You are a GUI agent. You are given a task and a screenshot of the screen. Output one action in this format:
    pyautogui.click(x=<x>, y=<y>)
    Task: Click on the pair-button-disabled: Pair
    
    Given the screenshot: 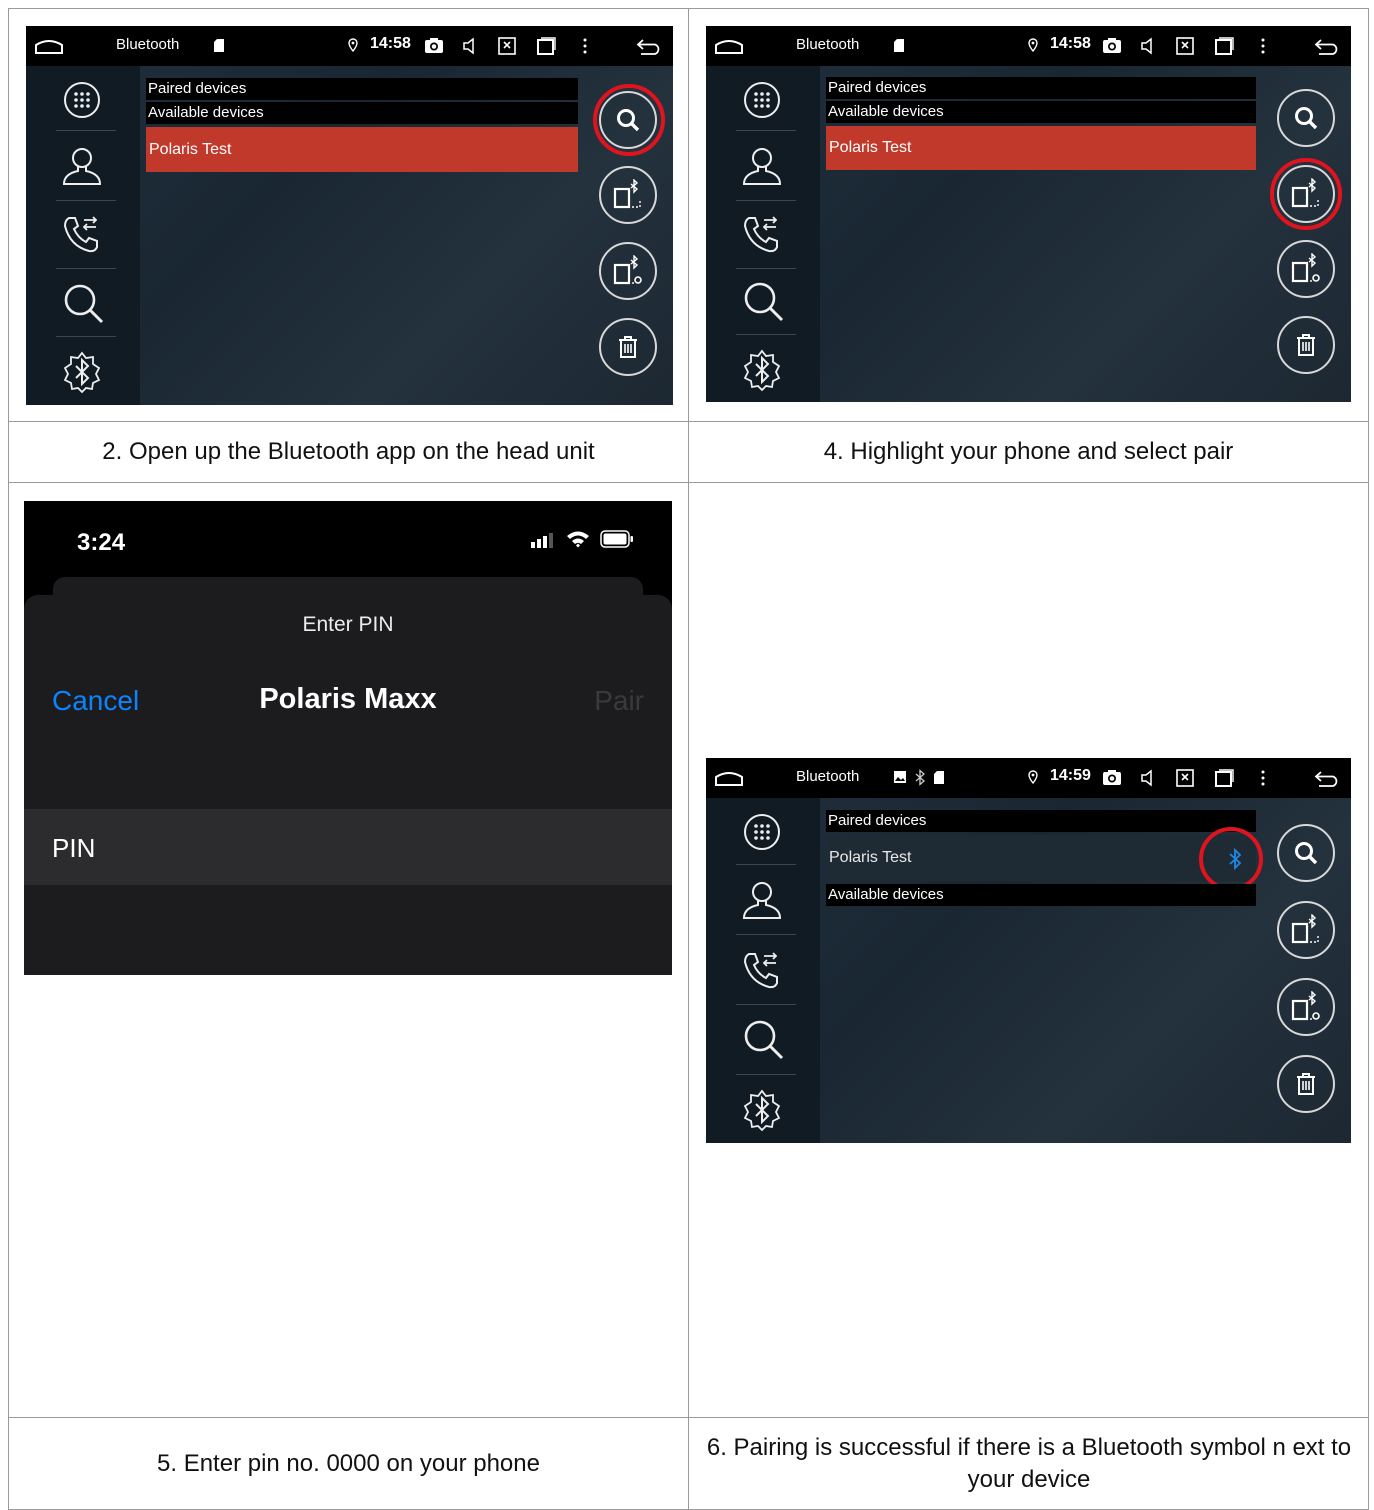 What is the action you would take?
    pyautogui.click(x=619, y=701)
    